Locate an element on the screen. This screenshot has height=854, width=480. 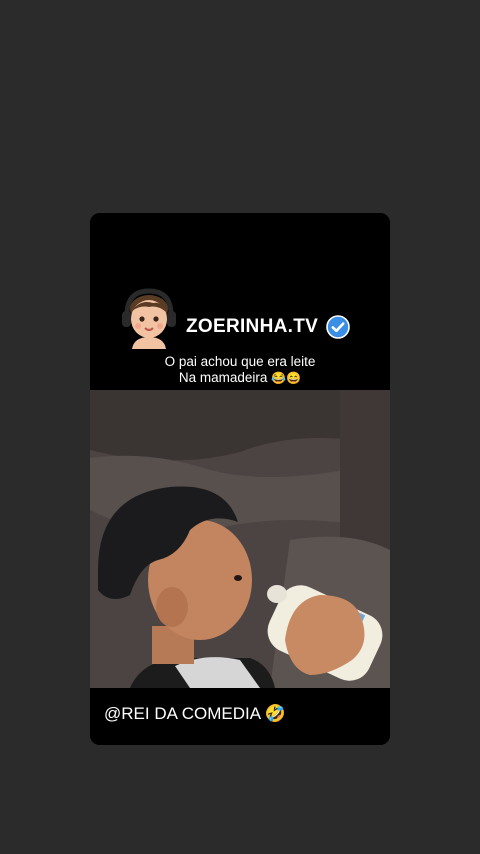
caption-line-1: O pai achou que era leite is located at coordinates (240, 361).